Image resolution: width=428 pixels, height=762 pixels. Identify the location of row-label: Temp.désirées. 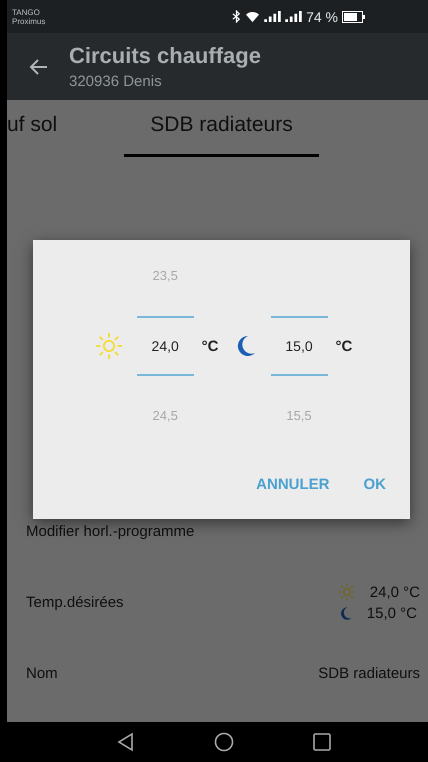
(75, 602).